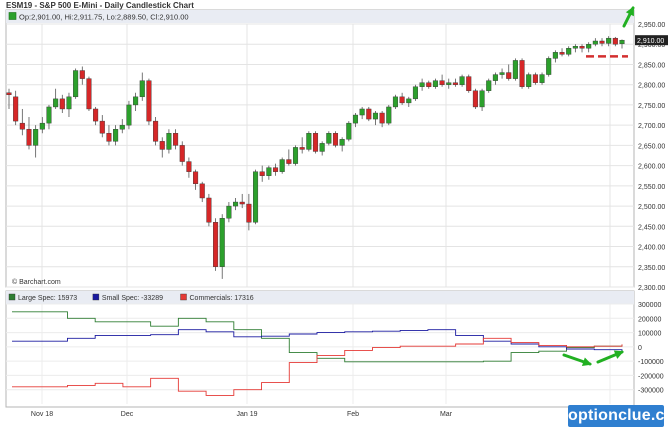 The width and height of the screenshot is (670, 431). I want to click on cot-tick-label: -100000, so click(651, 362).